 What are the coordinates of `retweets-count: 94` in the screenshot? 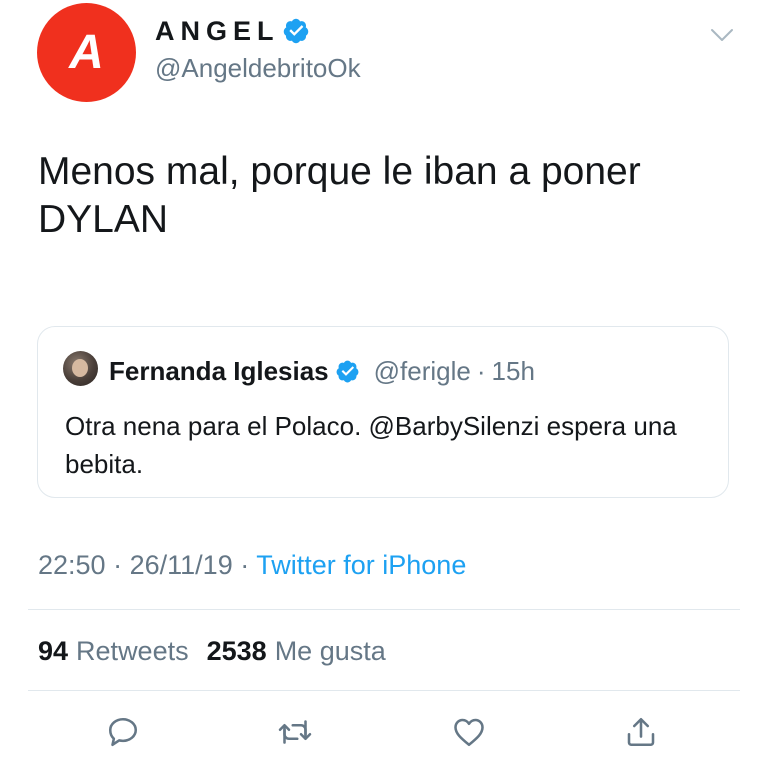 It's located at (53, 651).